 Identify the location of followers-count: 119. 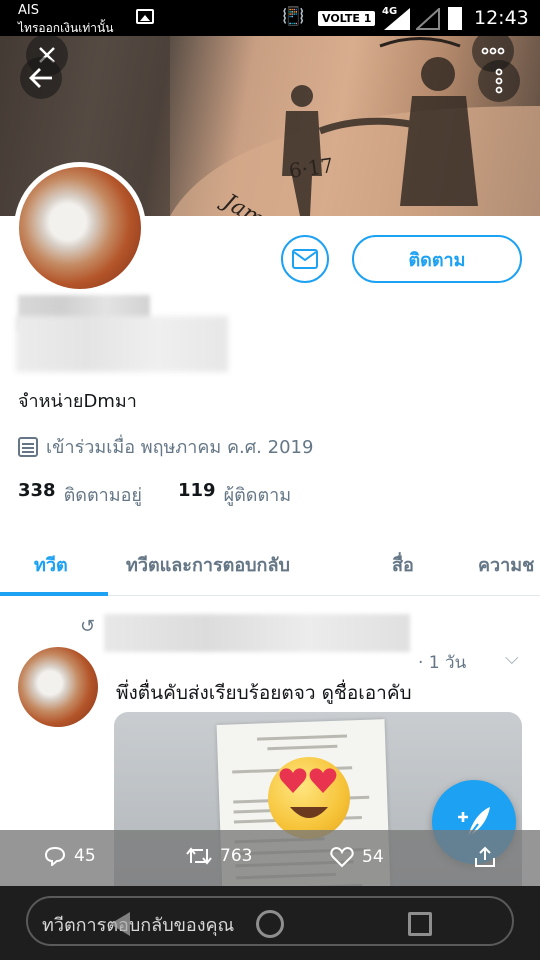
(197, 494).